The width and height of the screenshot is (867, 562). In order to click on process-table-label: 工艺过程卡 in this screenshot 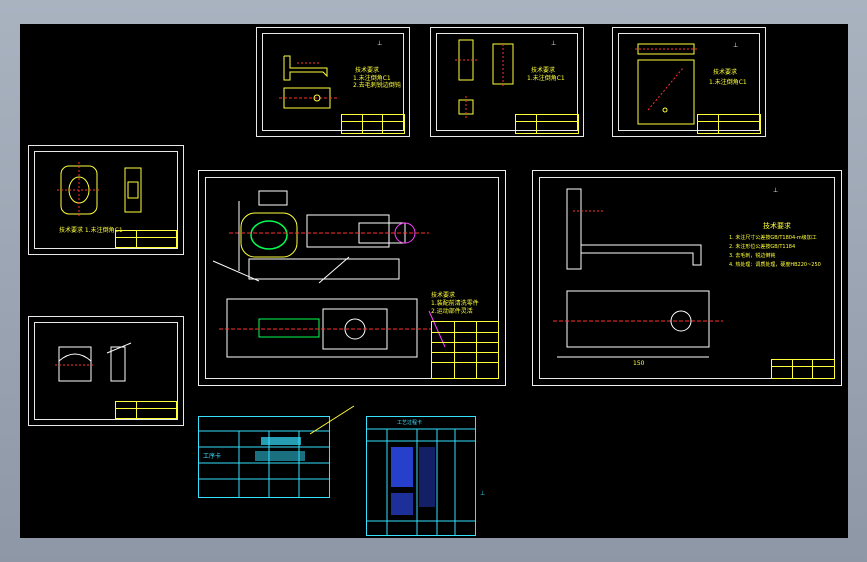, I will do `click(410, 423)`.